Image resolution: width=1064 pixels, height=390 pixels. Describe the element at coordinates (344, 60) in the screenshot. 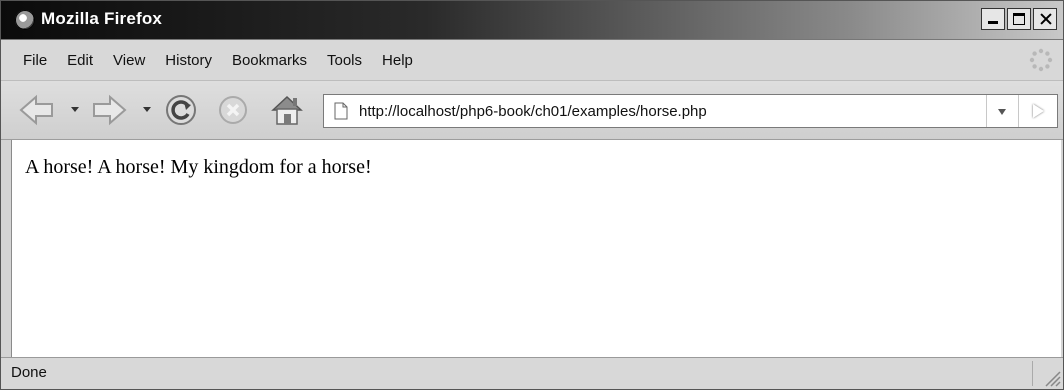

I see `menu-tools: Tools` at that location.